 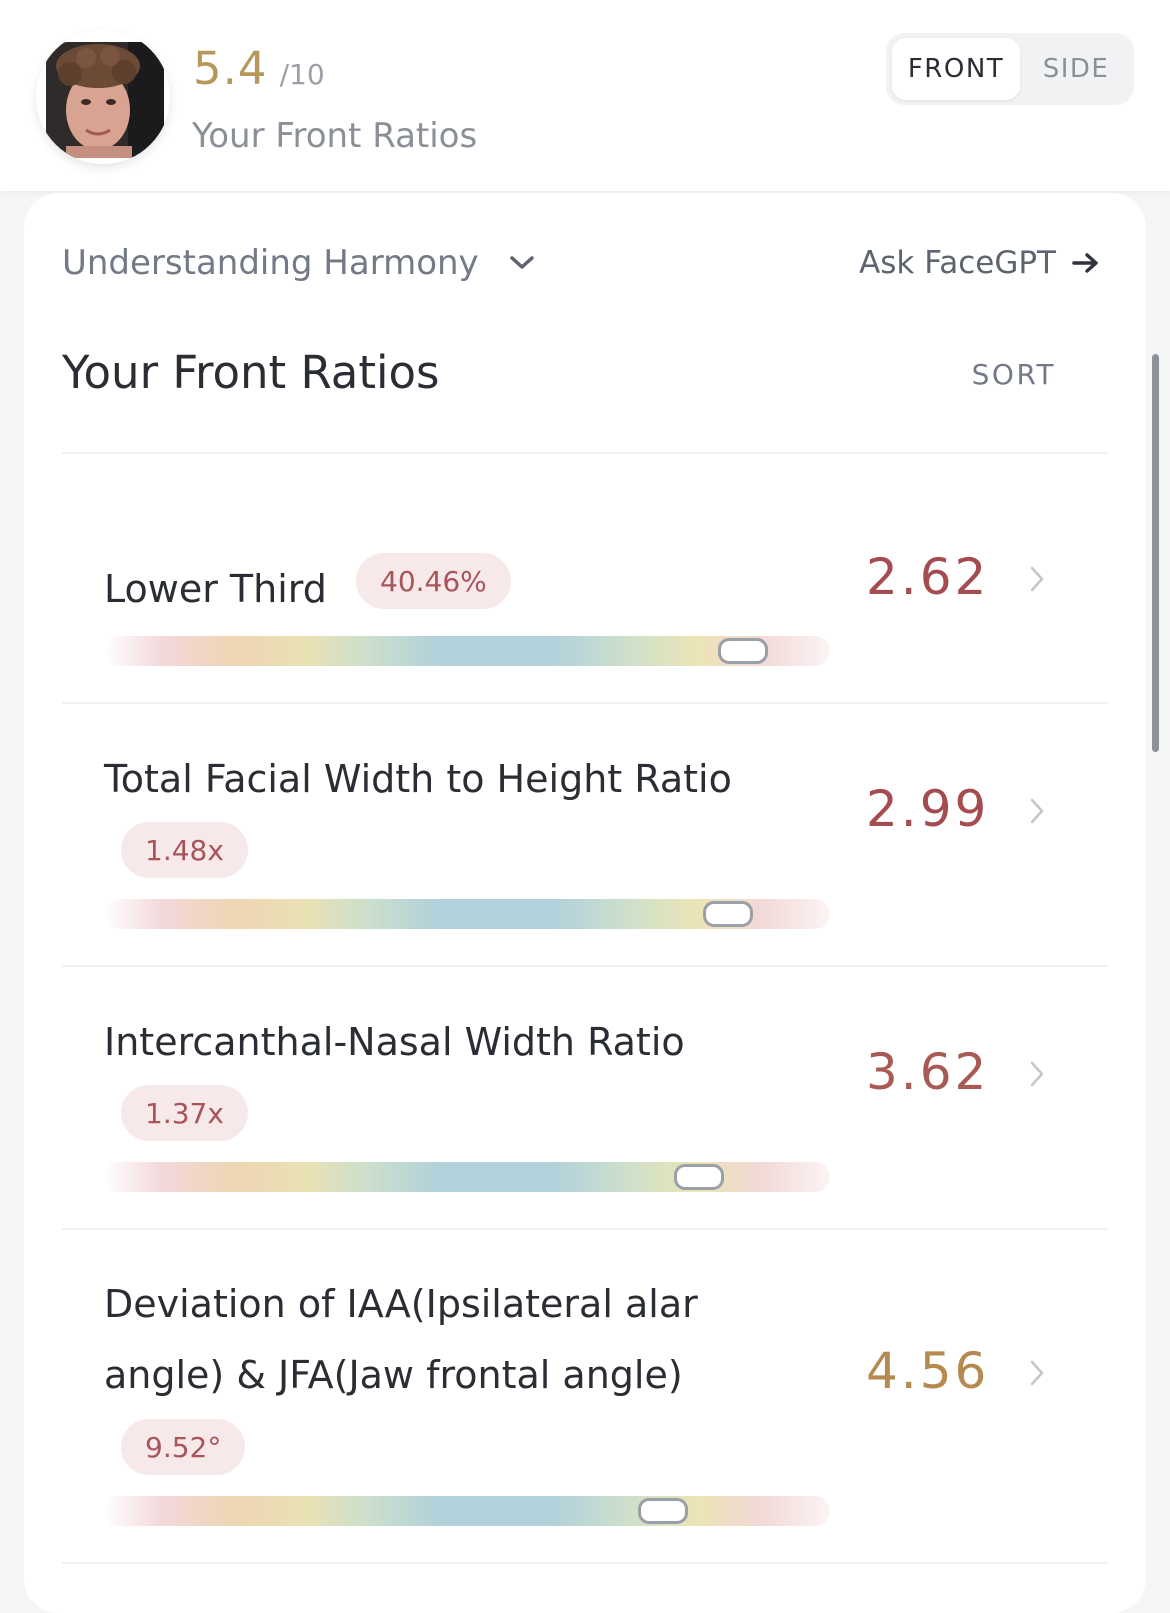 I want to click on ratio-score: 3.62, so click(x=928, y=1072).